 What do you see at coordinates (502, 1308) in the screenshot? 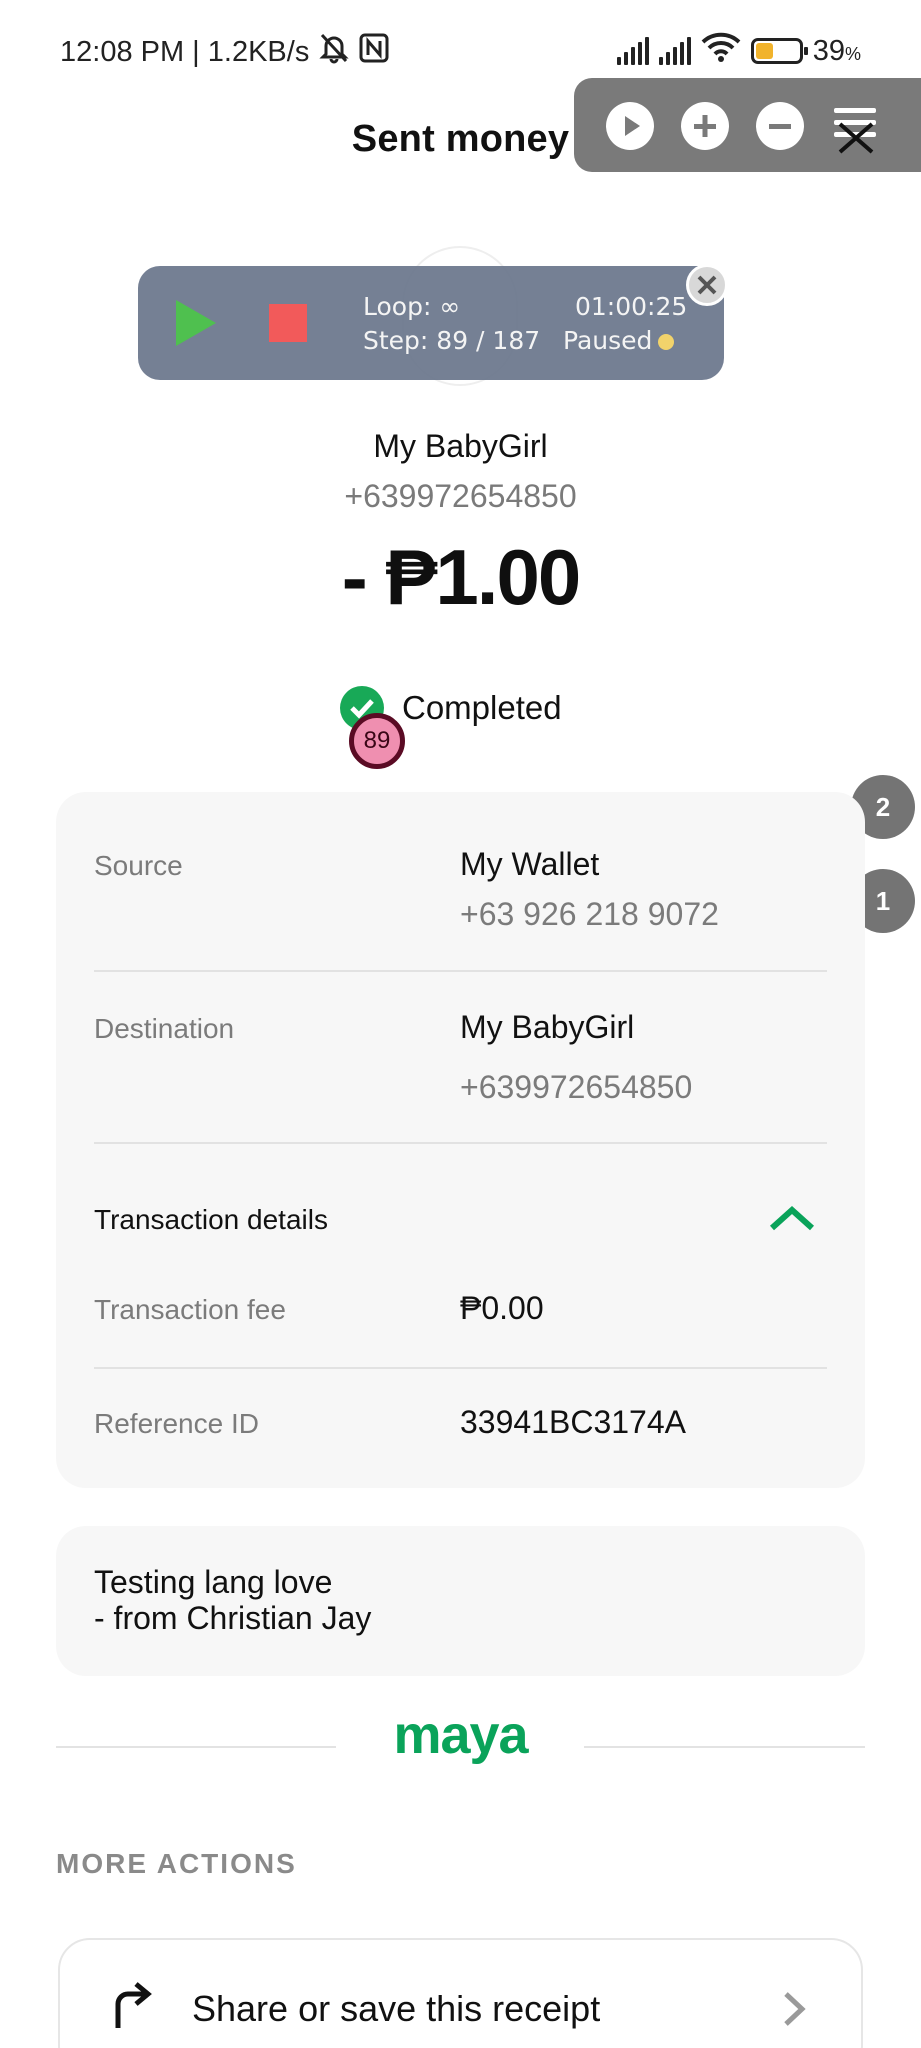
I see `fee-value: ₱0.00` at bounding box center [502, 1308].